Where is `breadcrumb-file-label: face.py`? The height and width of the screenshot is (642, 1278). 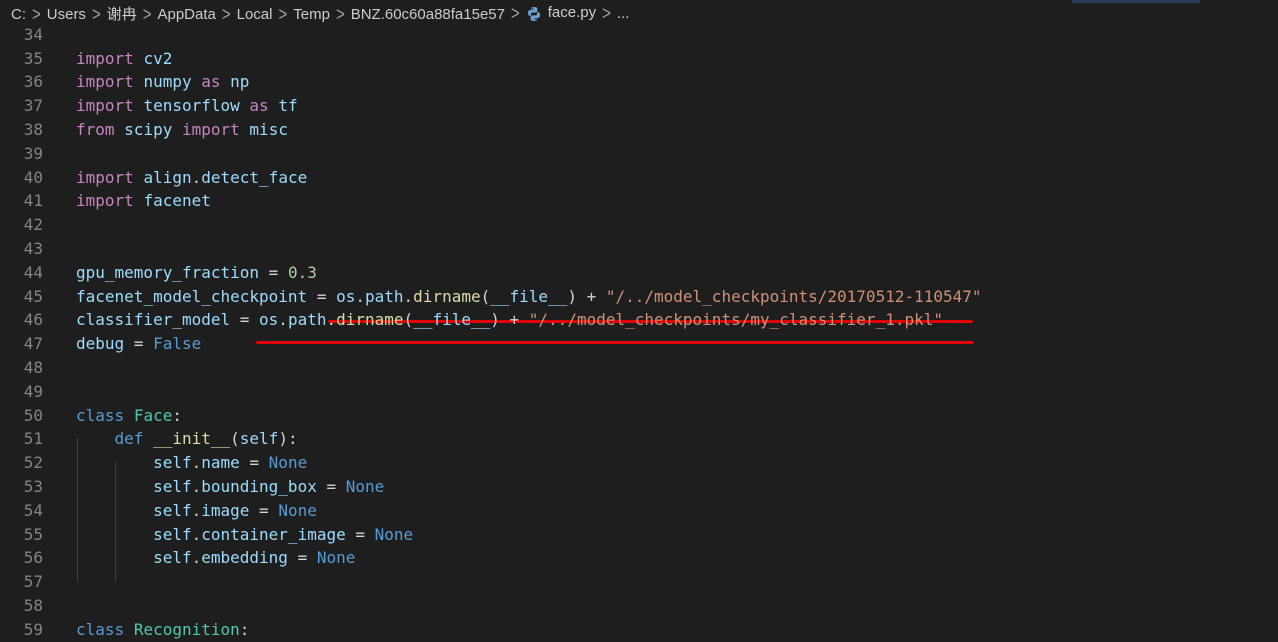
breadcrumb-file-label: face.py is located at coordinates (572, 13).